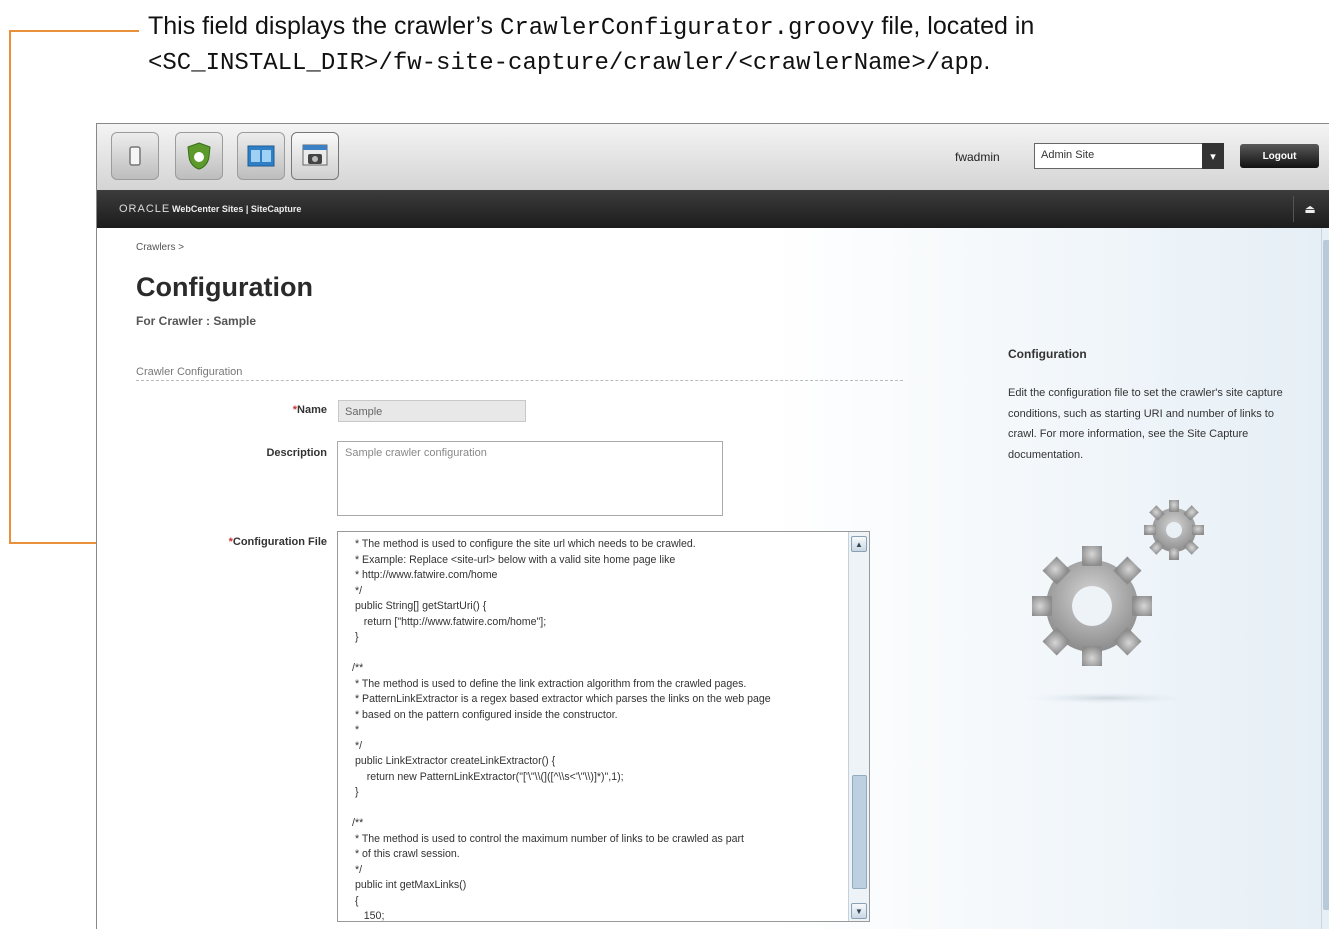 Image resolution: width=1329 pixels, height=929 pixels. Describe the element at coordinates (858, 726) in the screenshot. I see `editor-scrollbar: ▲ ▼` at that location.